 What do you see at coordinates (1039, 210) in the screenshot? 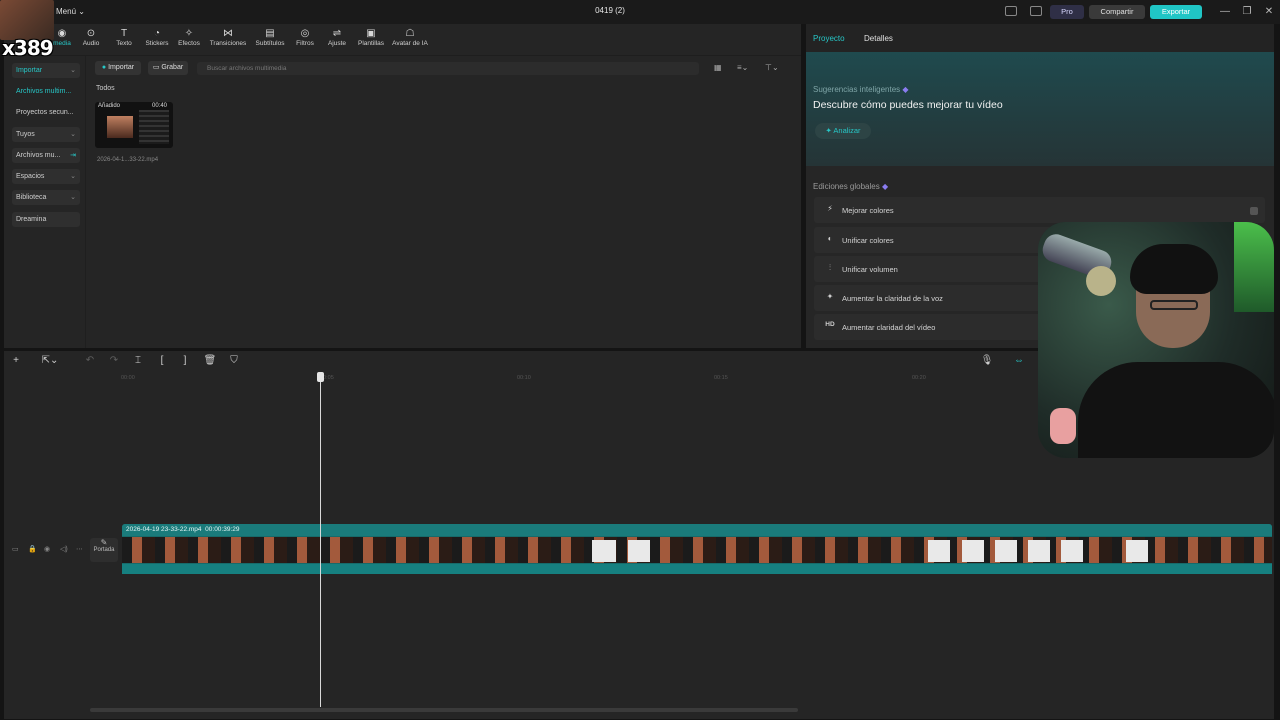
I see `global-edit-row: ⚡ Mejorar colores` at bounding box center [1039, 210].